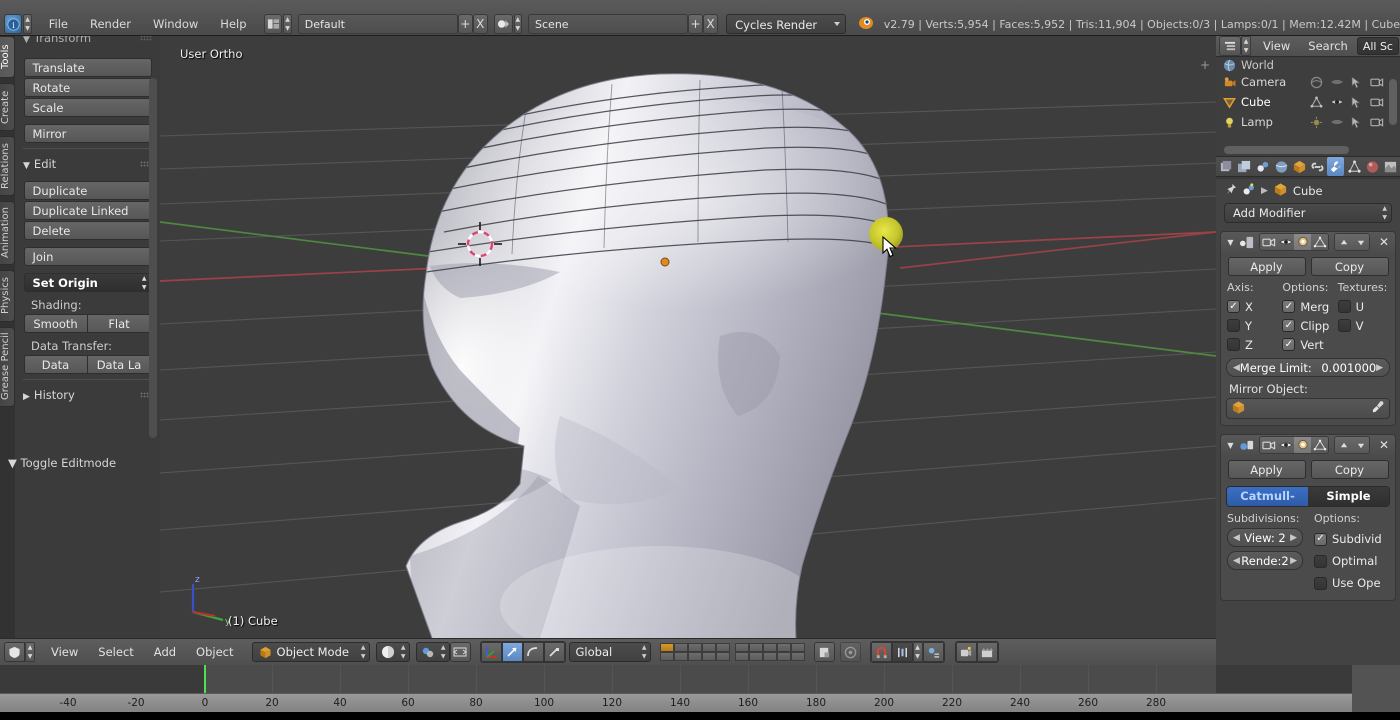 Image resolution: width=1400 pixels, height=720 pixels. What do you see at coordinates (881, 652) in the screenshot?
I see `snap-magnet-icon` at bounding box center [881, 652].